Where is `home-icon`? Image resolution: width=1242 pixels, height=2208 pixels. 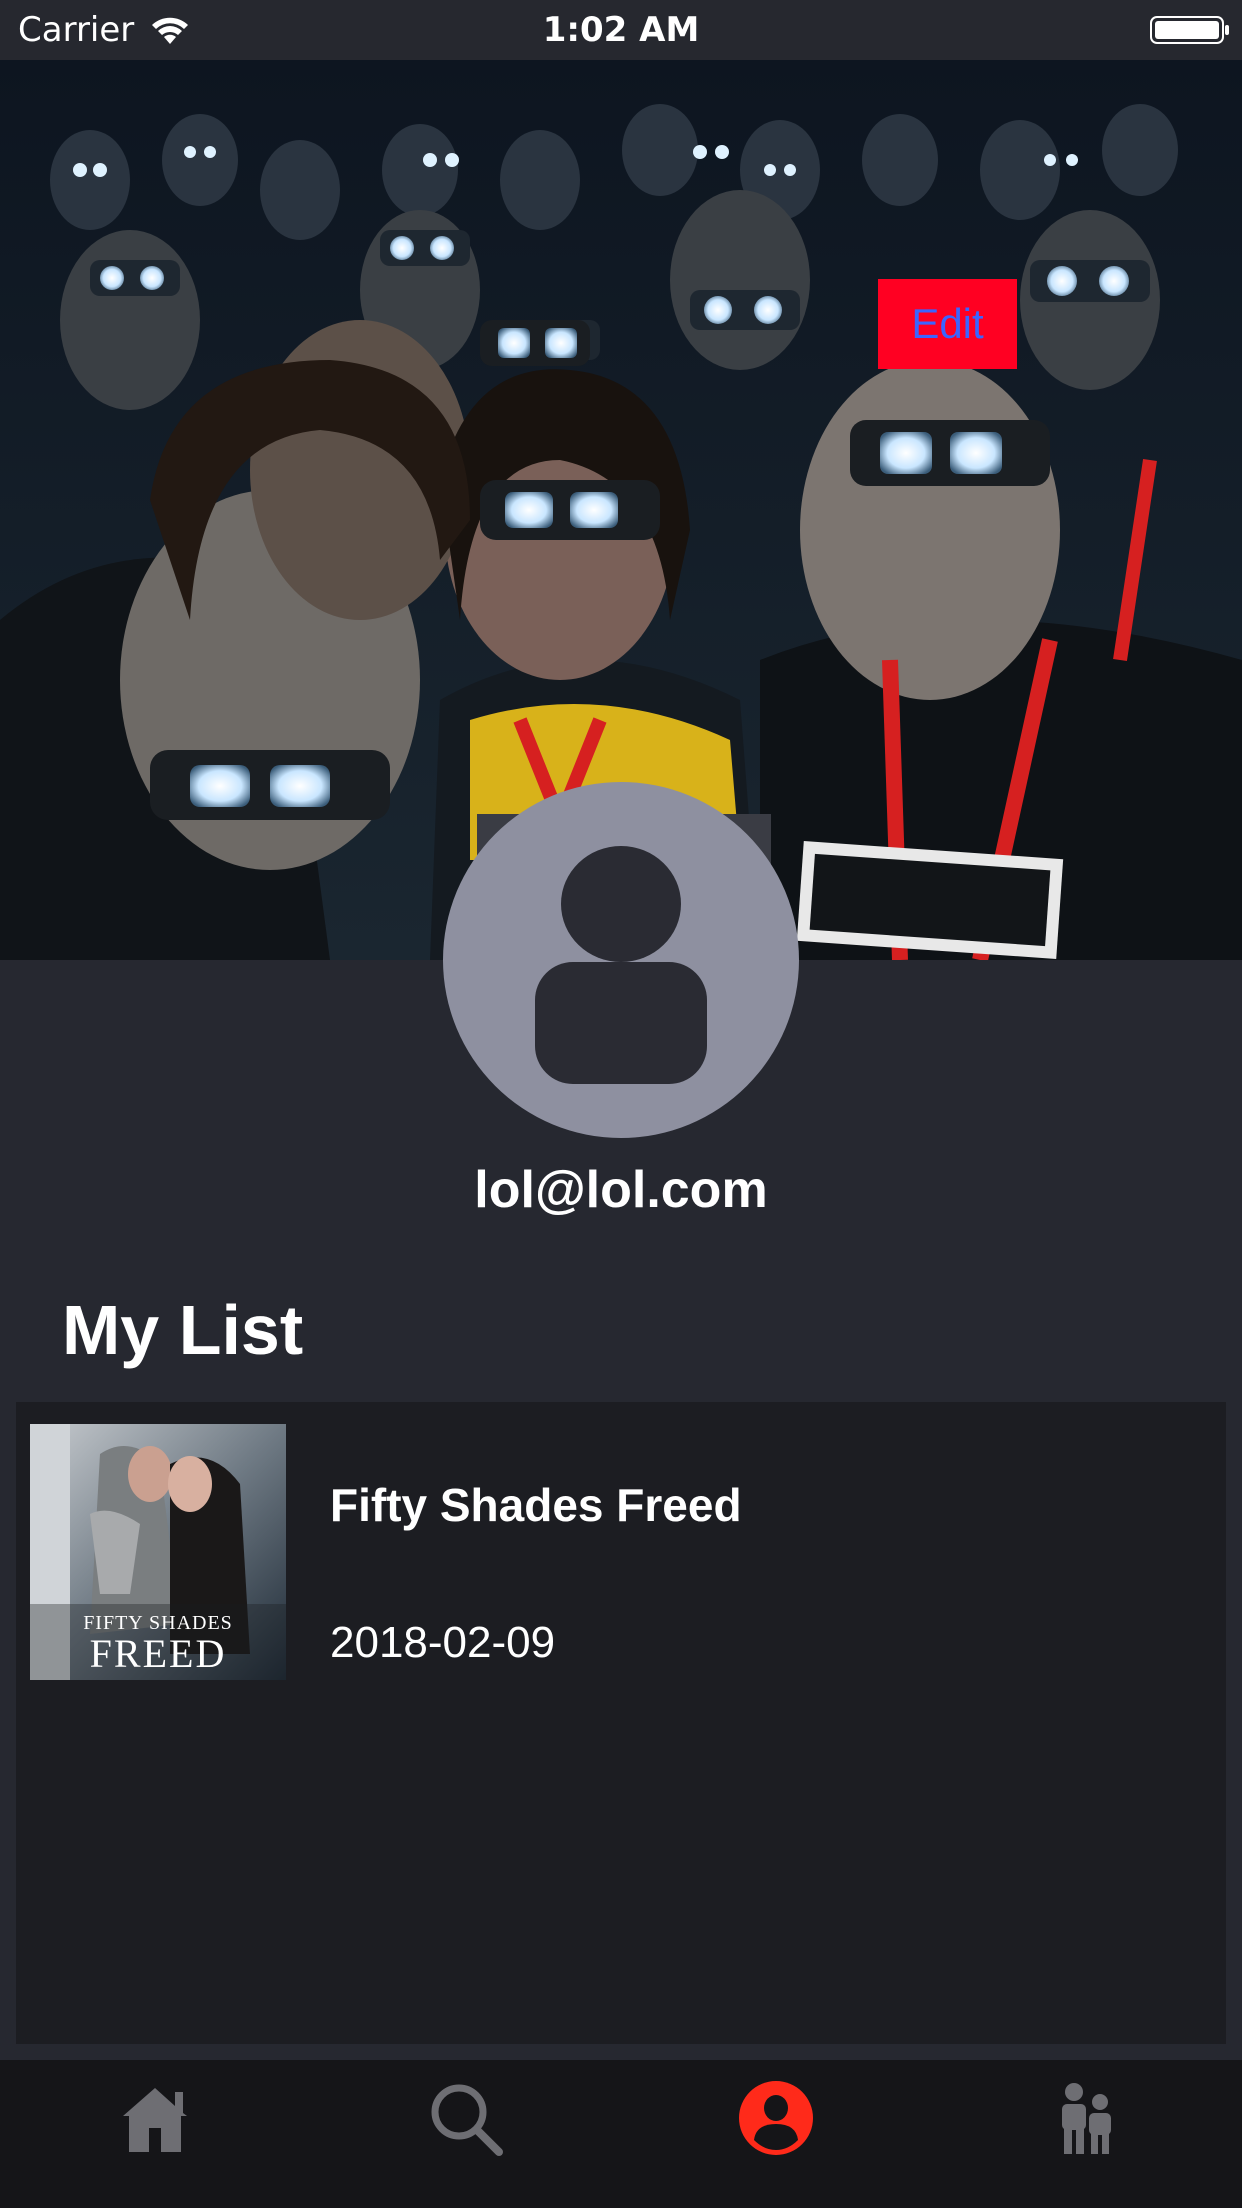 home-icon is located at coordinates (155, 2120).